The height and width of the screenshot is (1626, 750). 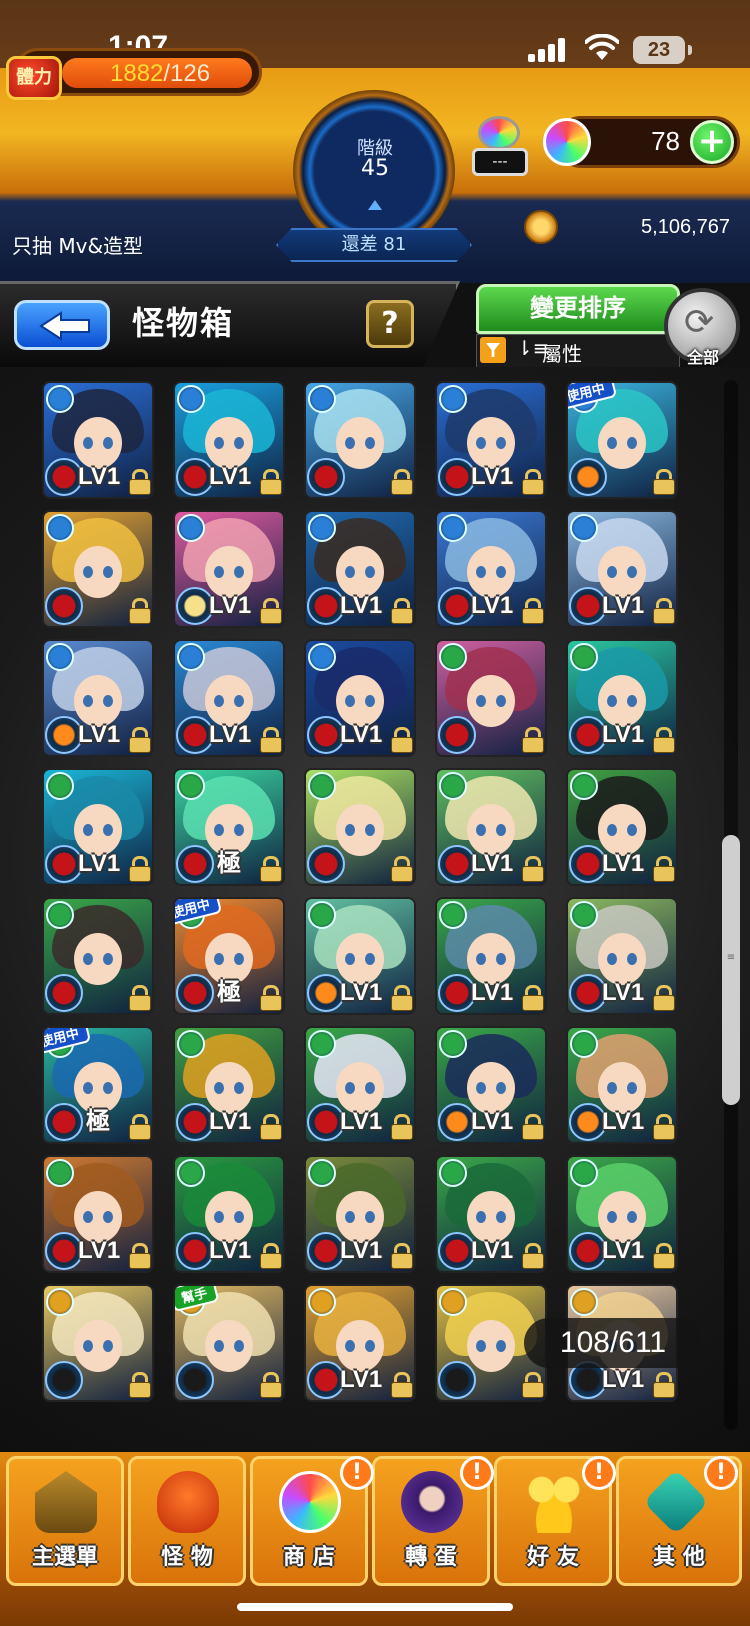 What do you see at coordinates (62, 325) in the screenshot?
I see `back-button` at bounding box center [62, 325].